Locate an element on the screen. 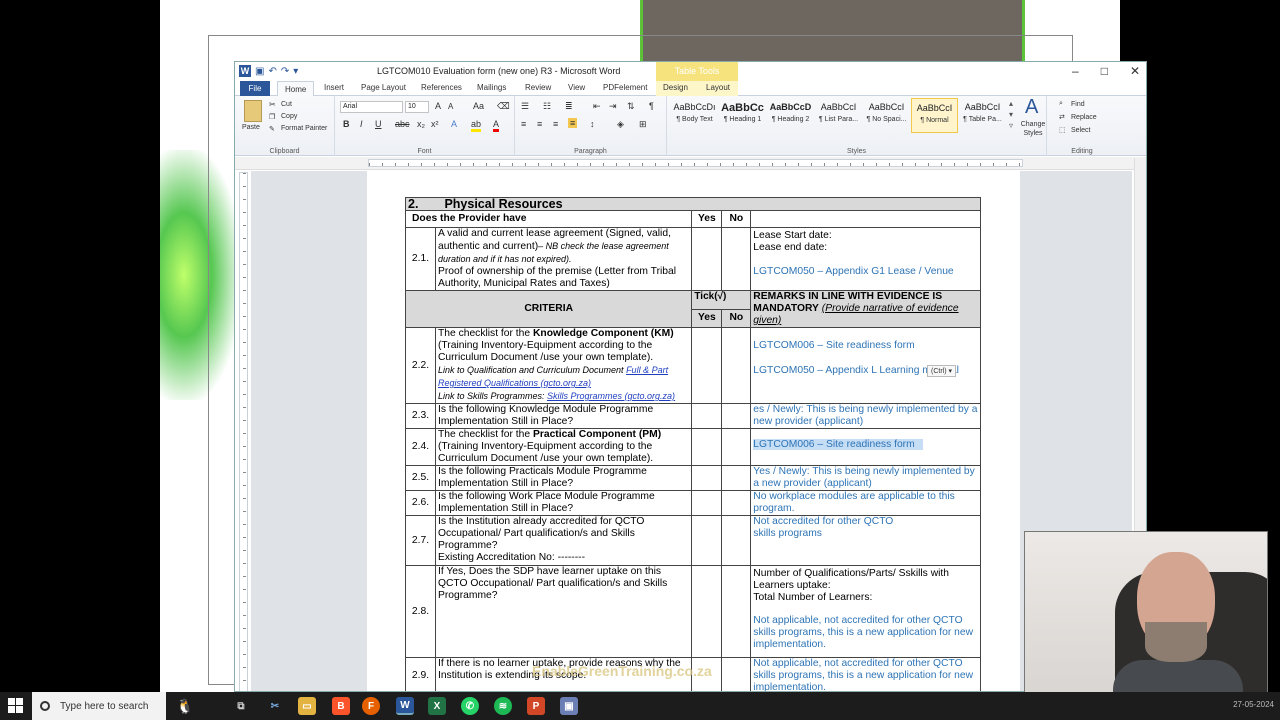 The width and height of the screenshot is (1280, 720). tab-home: Home is located at coordinates (296, 89).